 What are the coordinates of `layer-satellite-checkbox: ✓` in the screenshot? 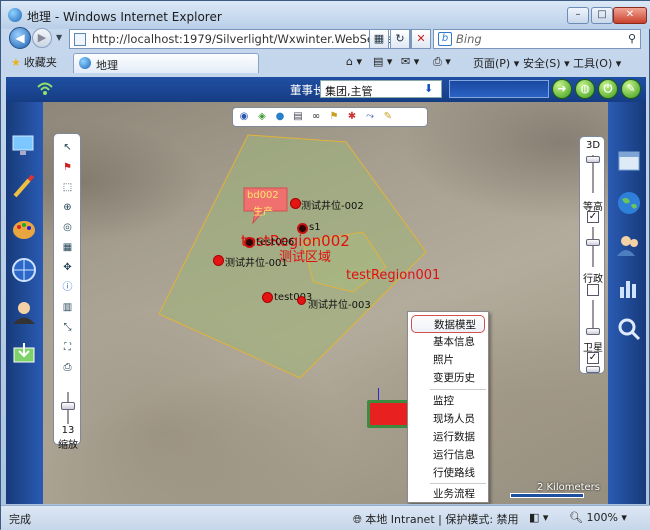 It's located at (593, 358).